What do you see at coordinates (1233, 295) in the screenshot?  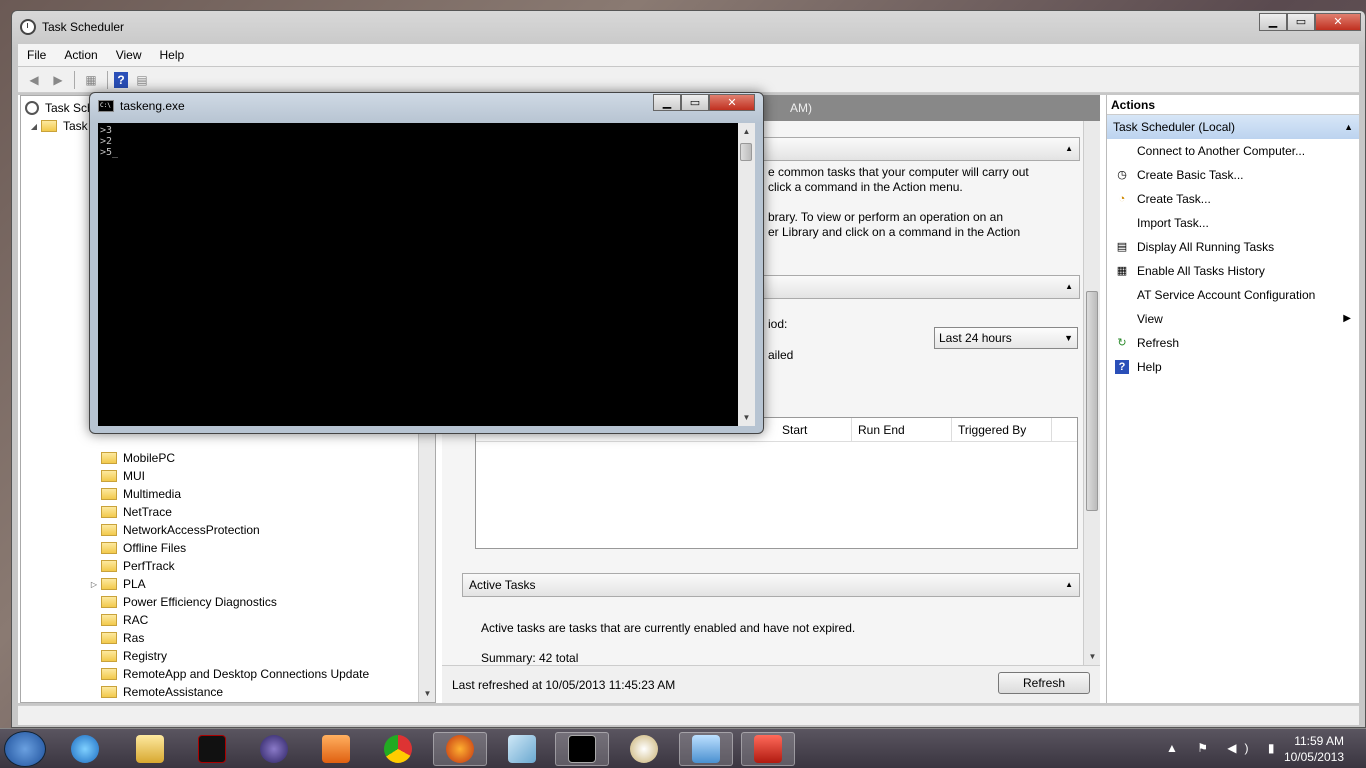 I see `action-at-service: AT Service Account Configuration` at bounding box center [1233, 295].